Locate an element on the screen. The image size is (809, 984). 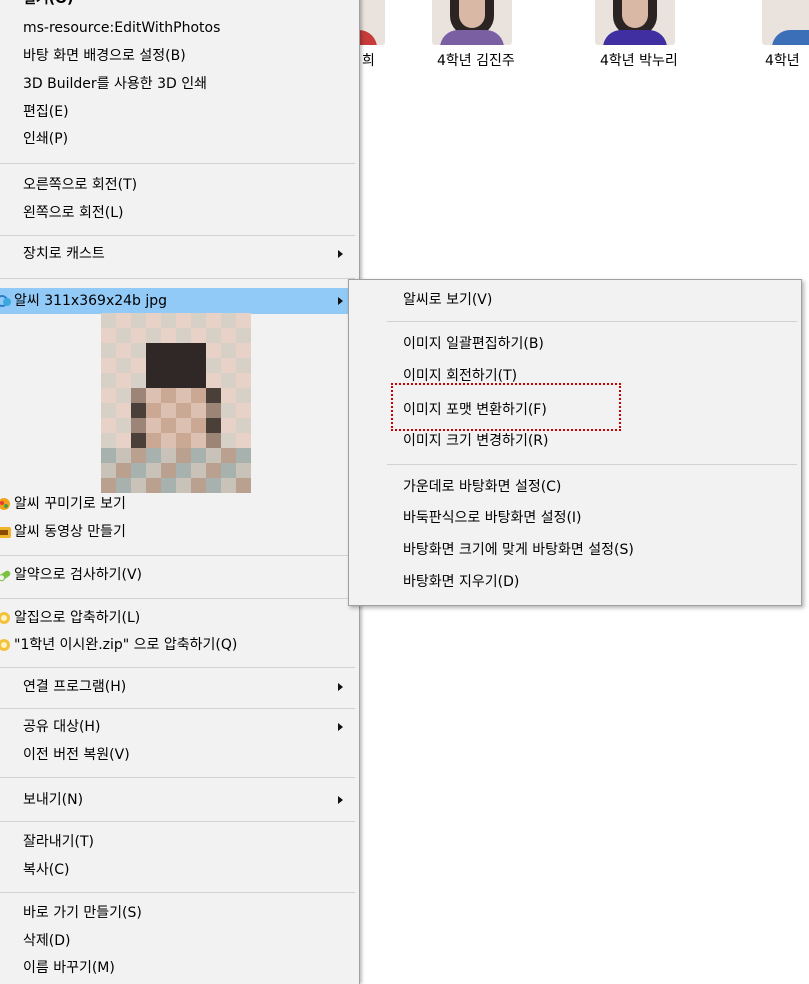
menu-item-edit: 편집(E) is located at coordinates (179, 112).